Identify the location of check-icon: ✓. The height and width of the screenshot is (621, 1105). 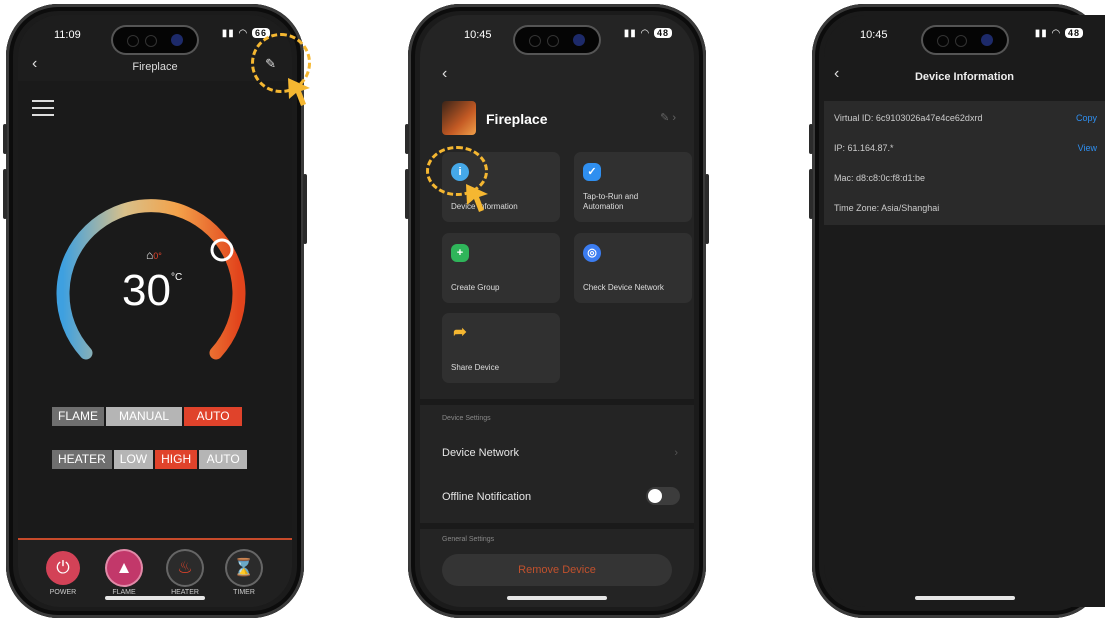
(592, 172).